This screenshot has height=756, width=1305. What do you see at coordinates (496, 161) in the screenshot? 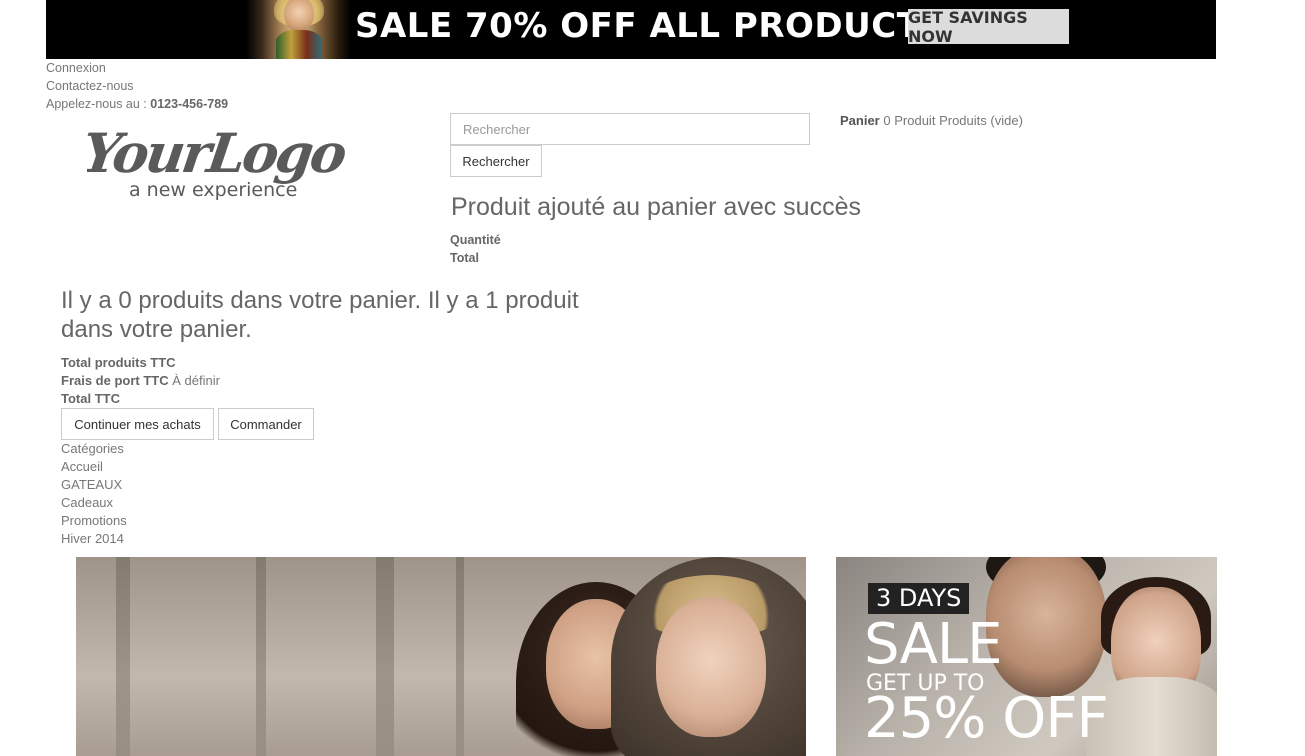
I see `search-button: Rechercher` at bounding box center [496, 161].